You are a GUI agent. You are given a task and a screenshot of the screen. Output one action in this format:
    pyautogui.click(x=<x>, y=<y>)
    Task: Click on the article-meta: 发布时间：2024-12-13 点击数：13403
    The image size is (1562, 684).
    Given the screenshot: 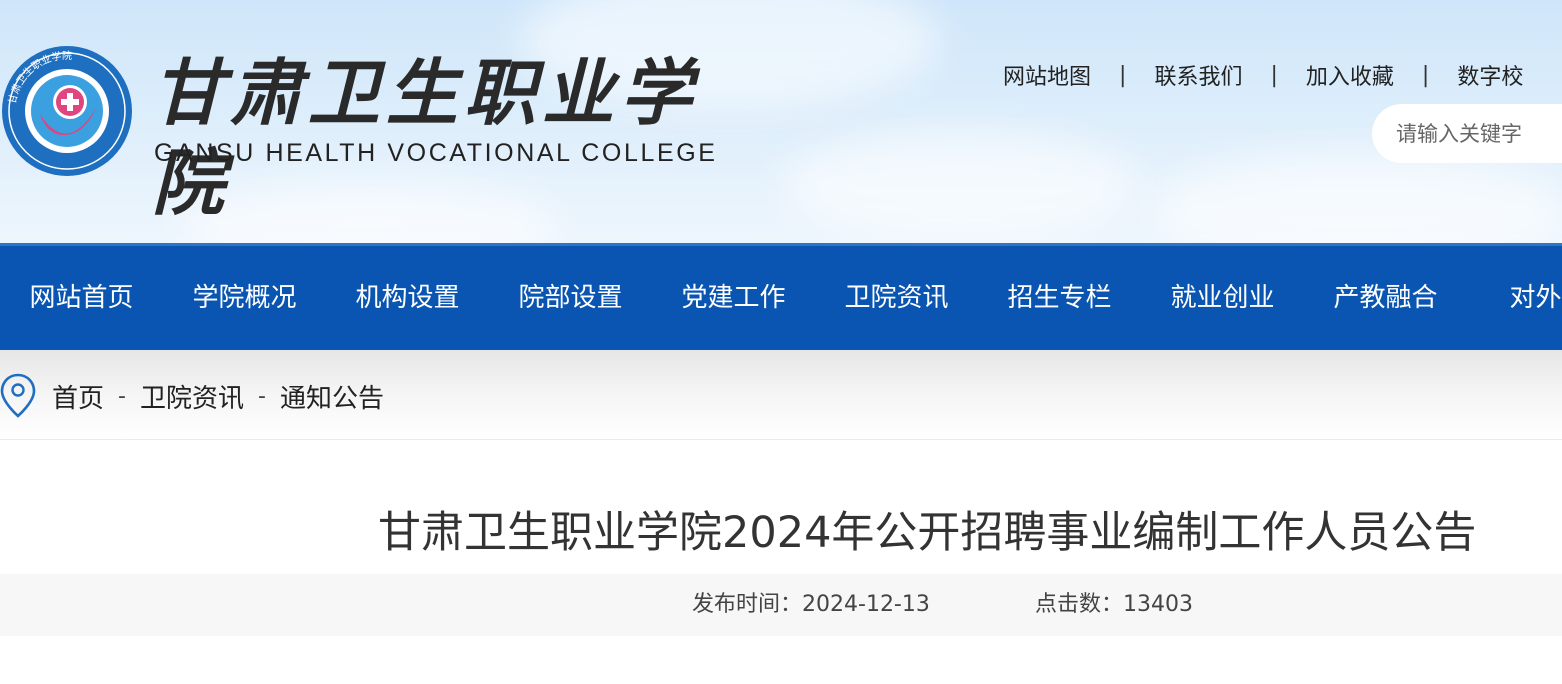 What is the action you would take?
    pyautogui.click(x=781, y=605)
    